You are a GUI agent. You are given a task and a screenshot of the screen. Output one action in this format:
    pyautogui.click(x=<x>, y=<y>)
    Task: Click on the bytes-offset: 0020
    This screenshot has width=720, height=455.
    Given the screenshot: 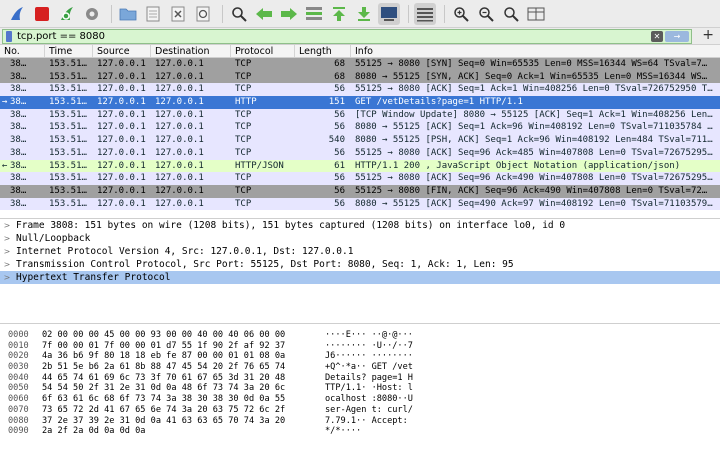 What is the action you would take?
    pyautogui.click(x=18, y=356)
    